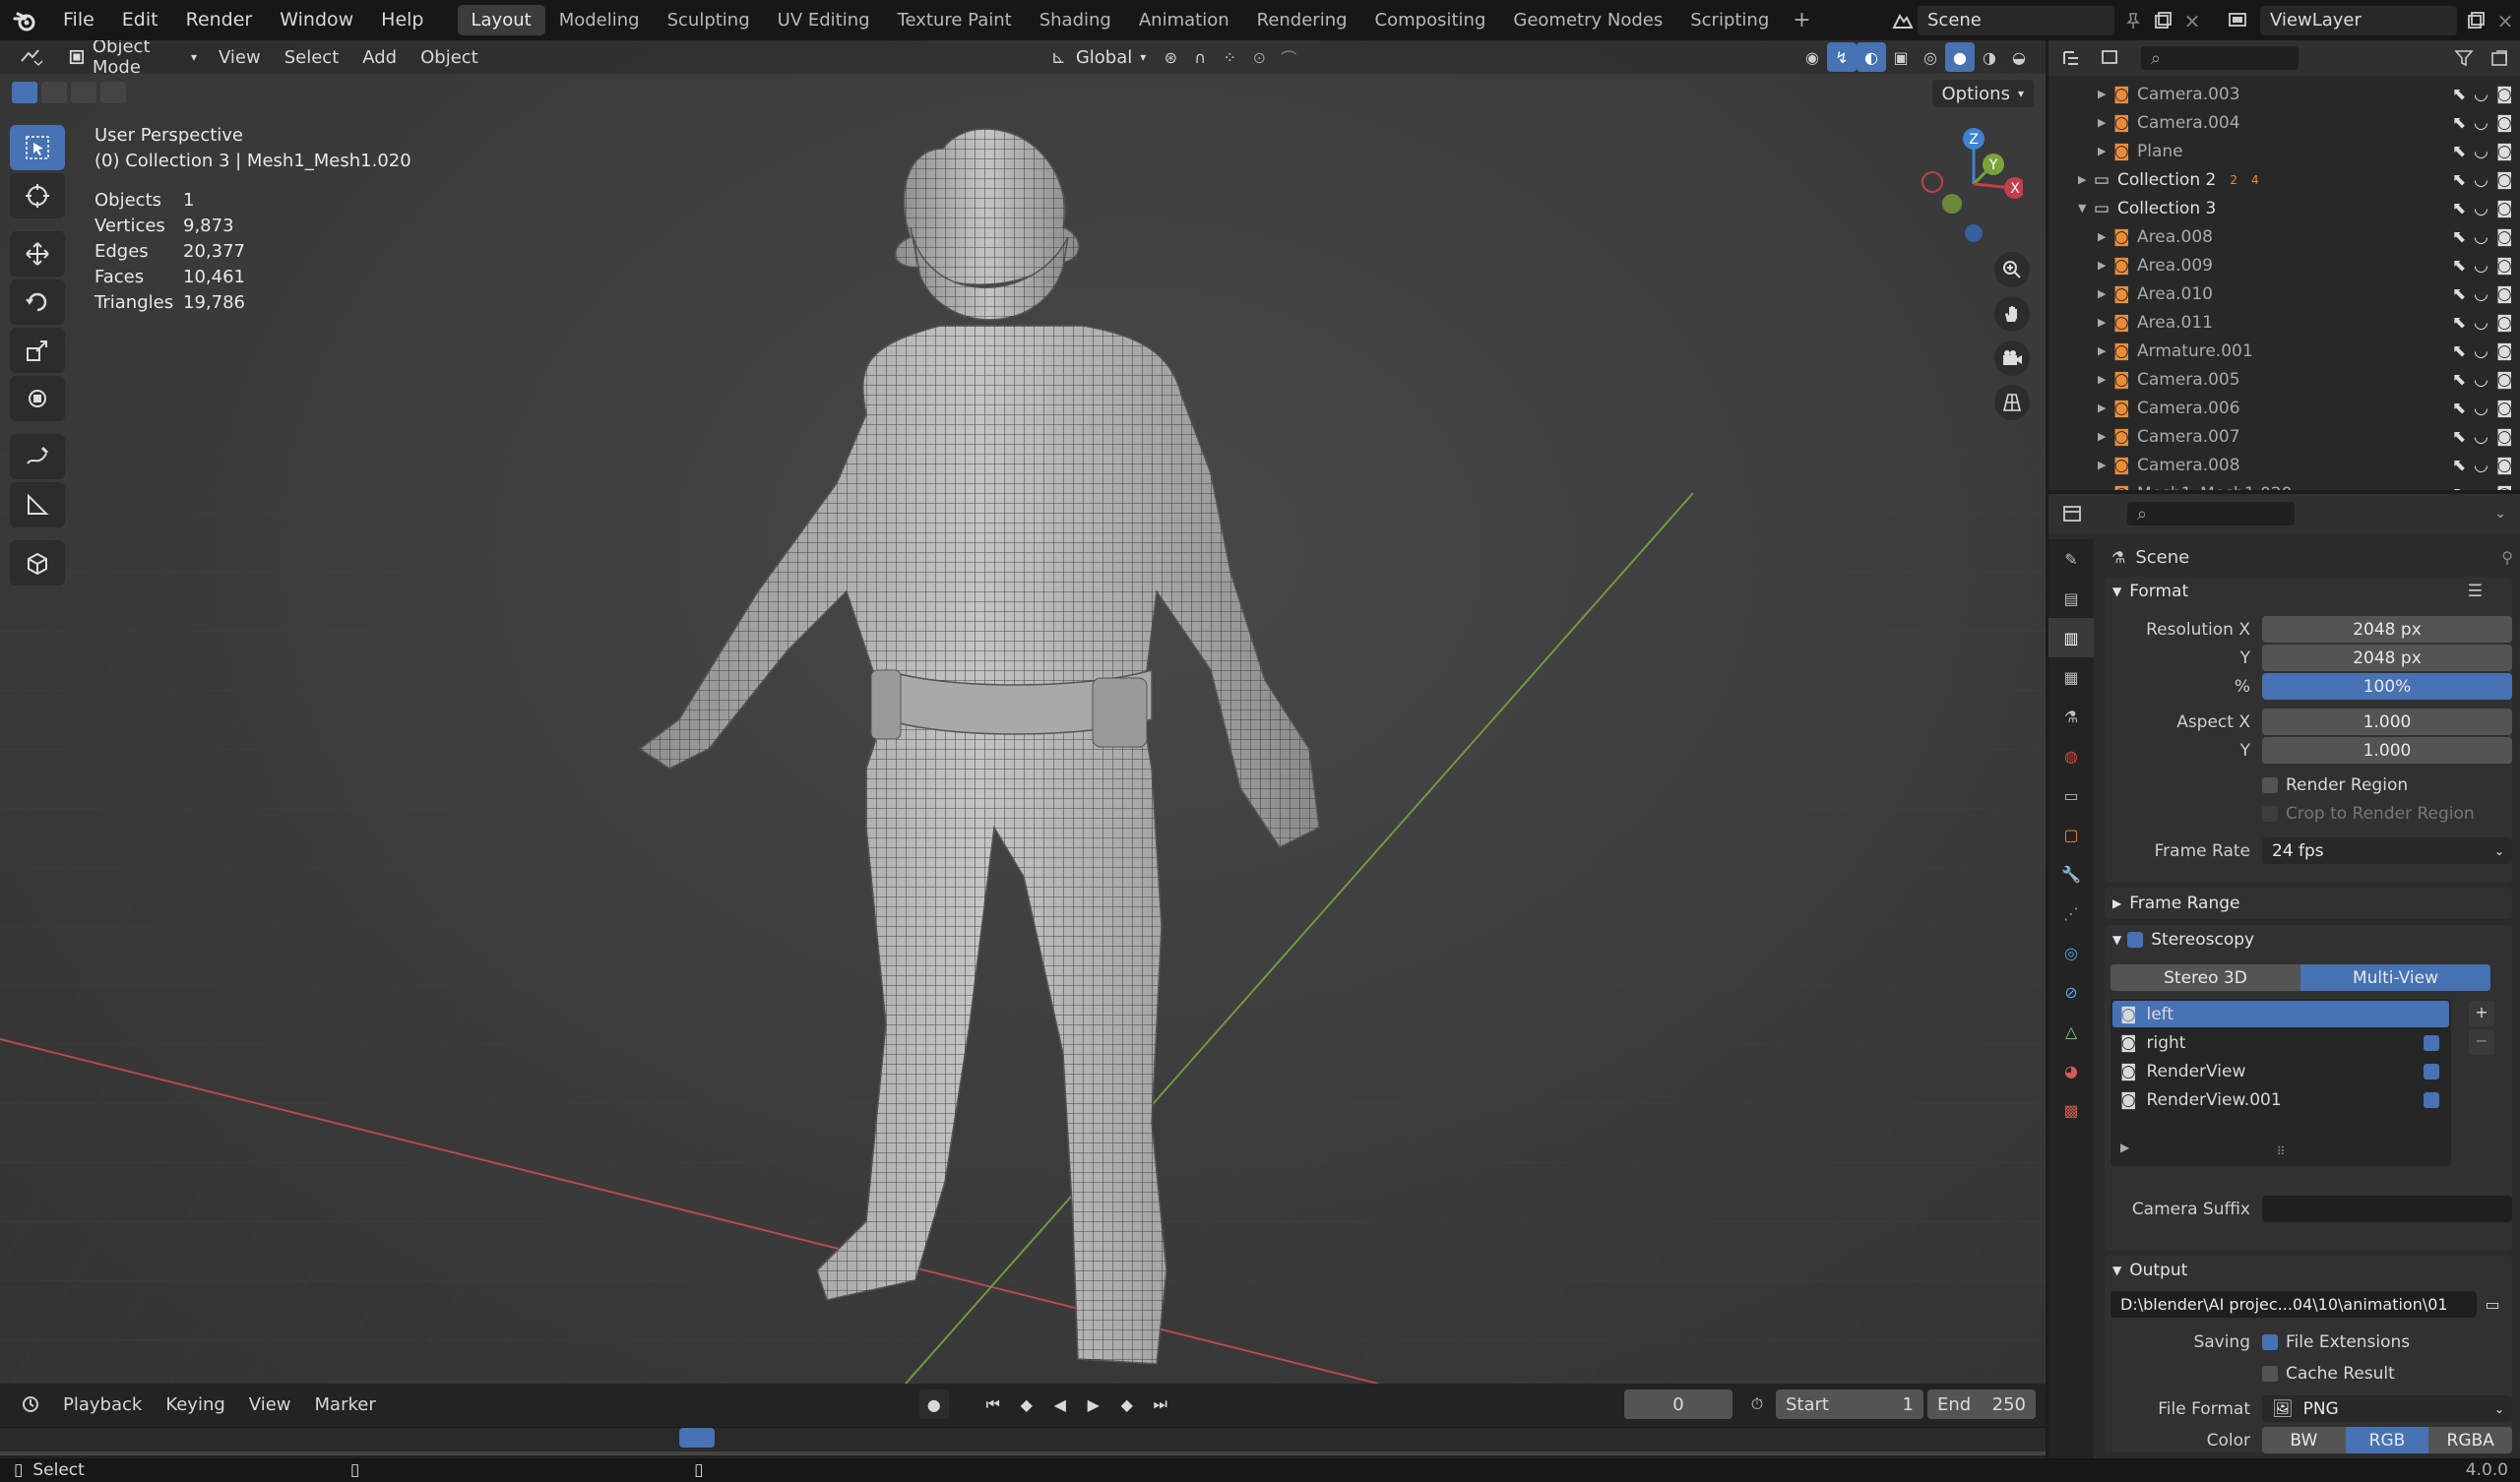  I want to click on xray-toggle-icon: ▣, so click(1901, 57).